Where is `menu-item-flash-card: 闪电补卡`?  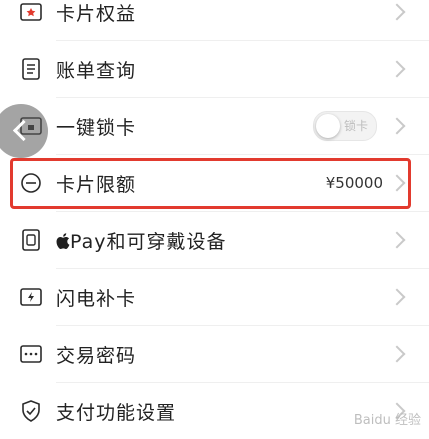 menu-item-flash-card: 闪电补卡 is located at coordinates (214, 297).